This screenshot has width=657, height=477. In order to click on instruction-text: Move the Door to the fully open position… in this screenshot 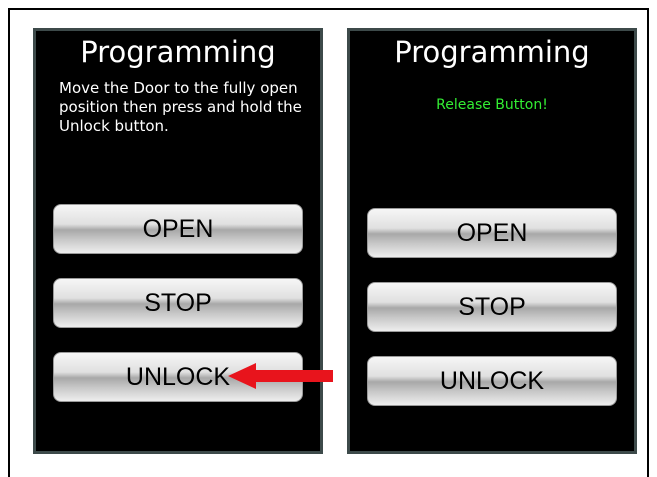, I will do `click(180, 107)`.